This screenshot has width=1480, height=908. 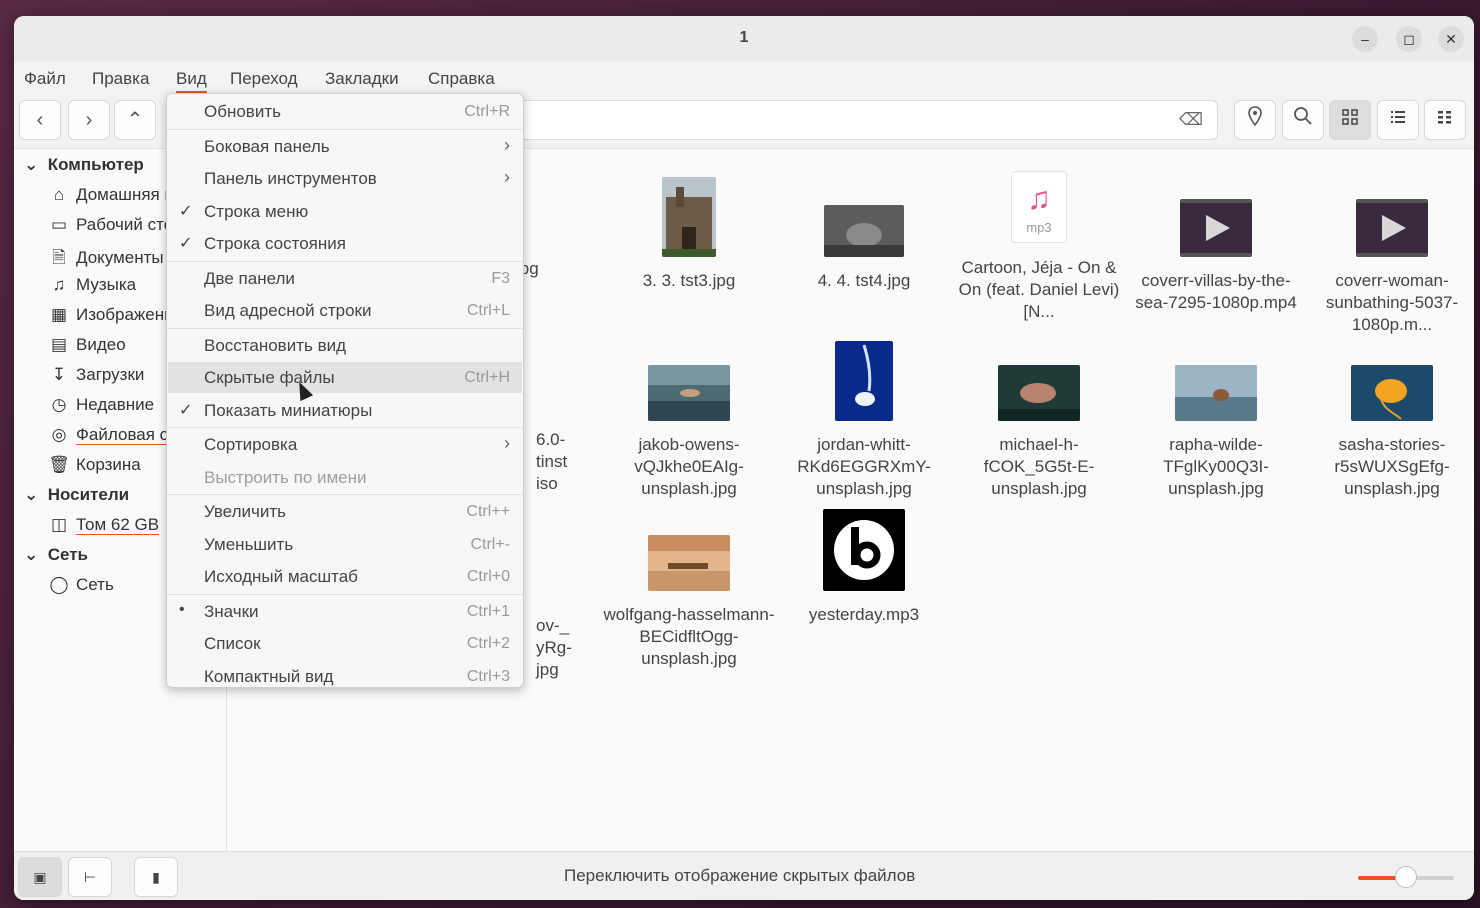 What do you see at coordinates (488, 611) in the screenshot?
I see `view-menu-shortcut: Ctrl+1` at bounding box center [488, 611].